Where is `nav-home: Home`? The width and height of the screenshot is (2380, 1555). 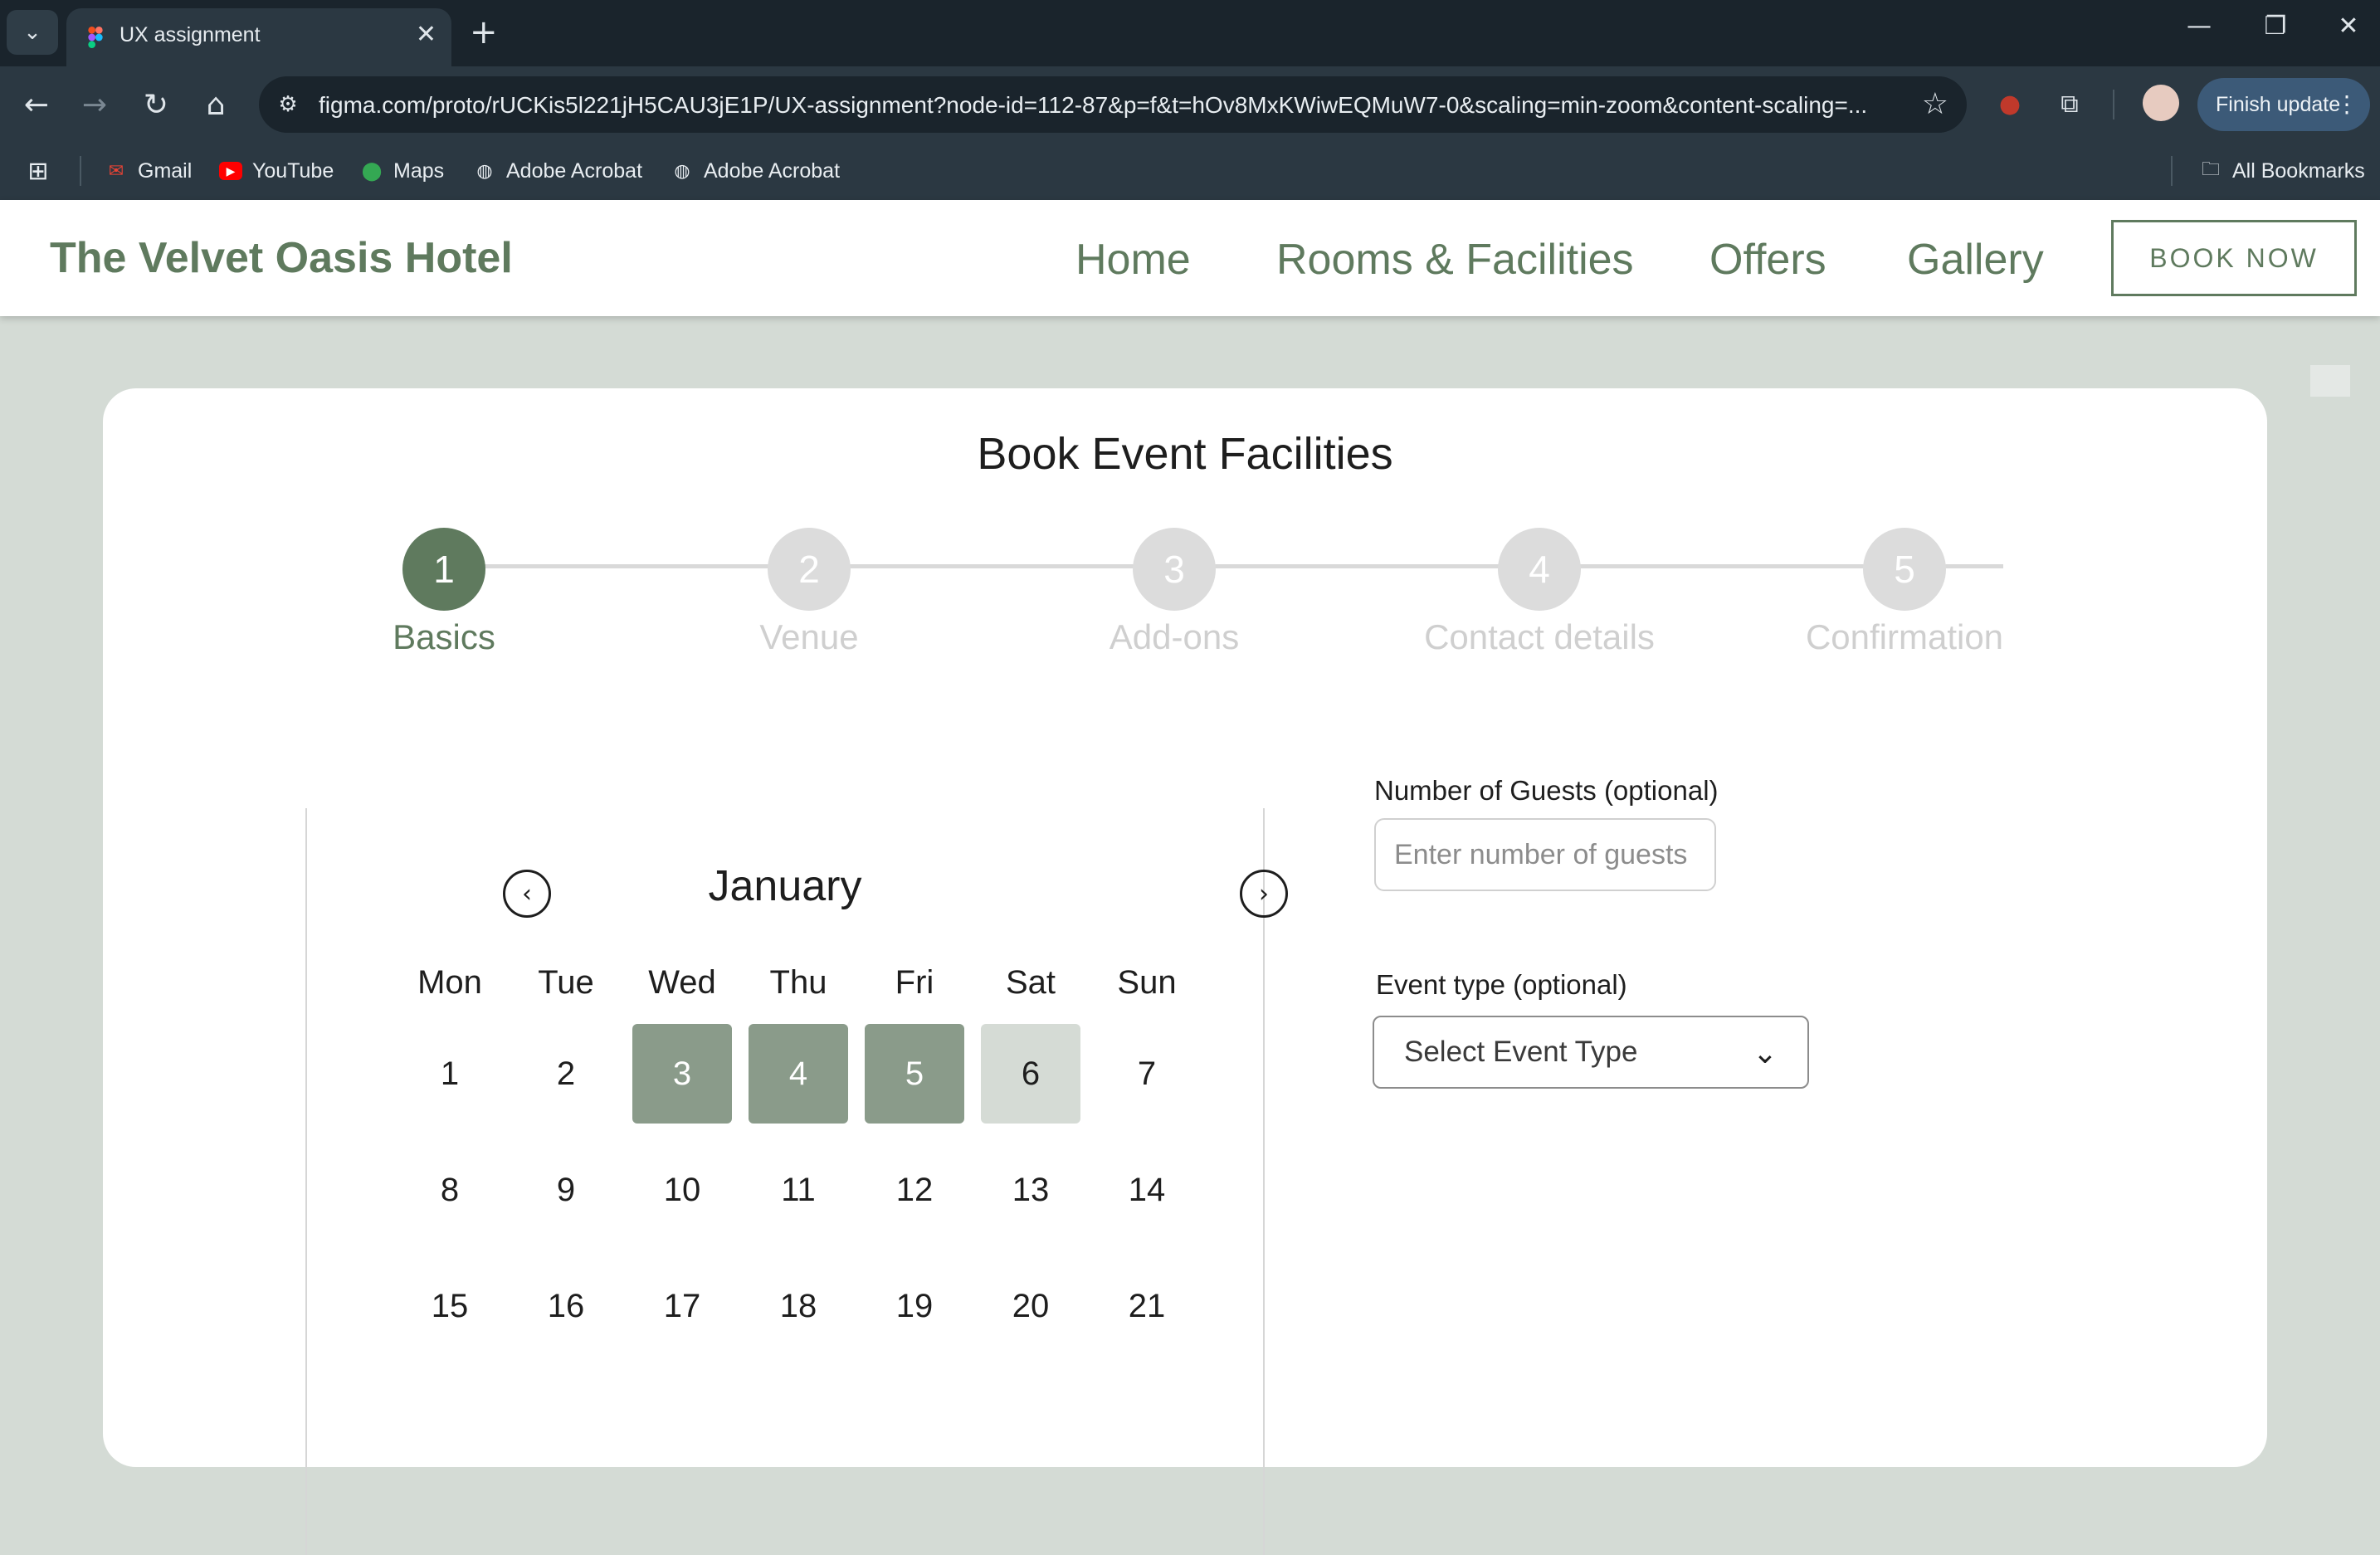
nav-home: Home is located at coordinates (1133, 260).